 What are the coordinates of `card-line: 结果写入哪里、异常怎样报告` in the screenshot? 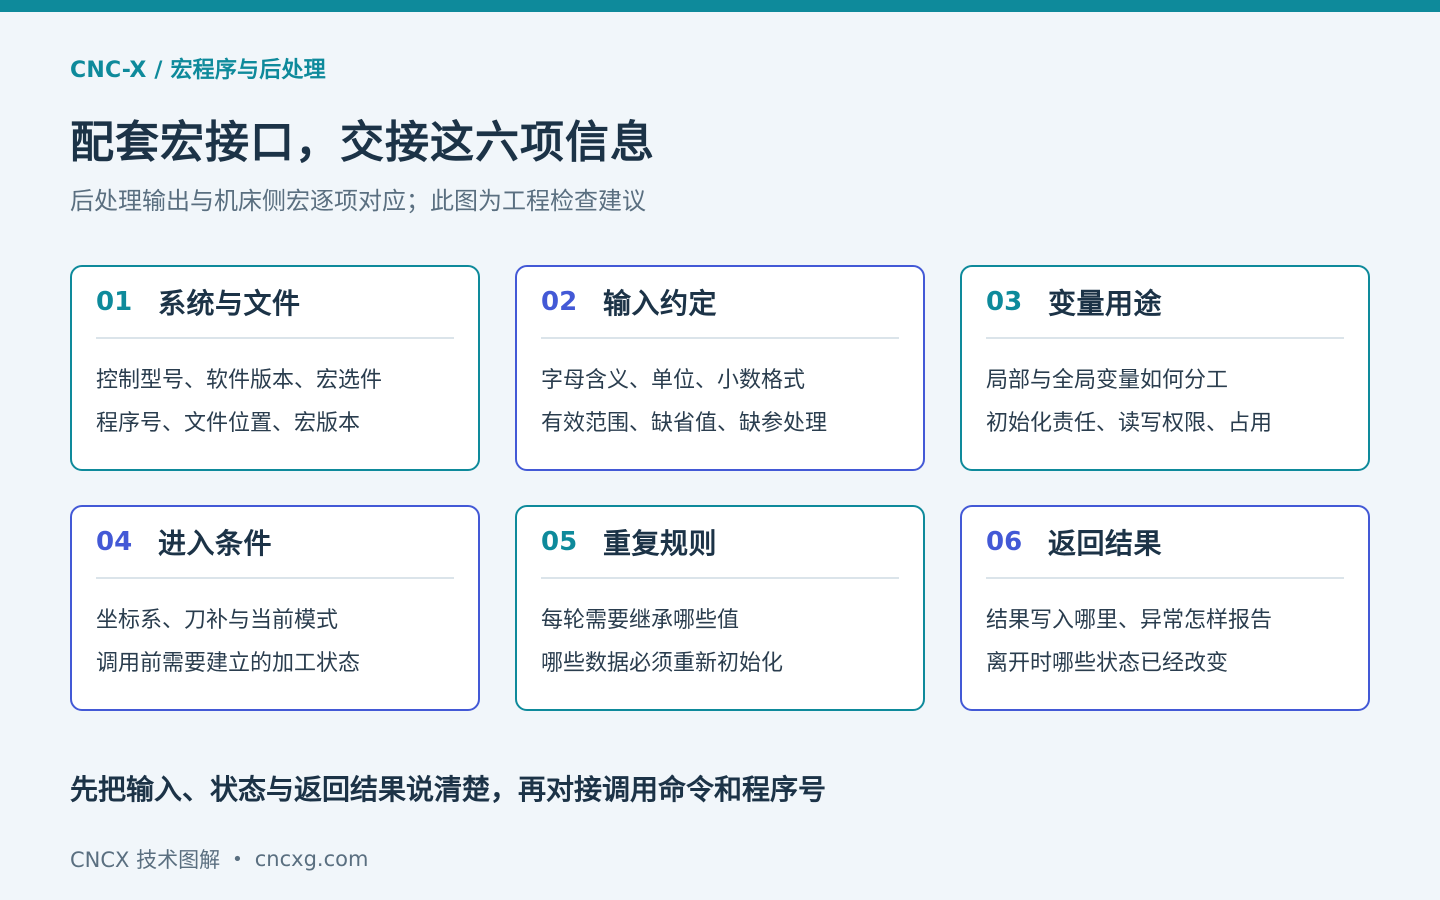 It's located at (1129, 620).